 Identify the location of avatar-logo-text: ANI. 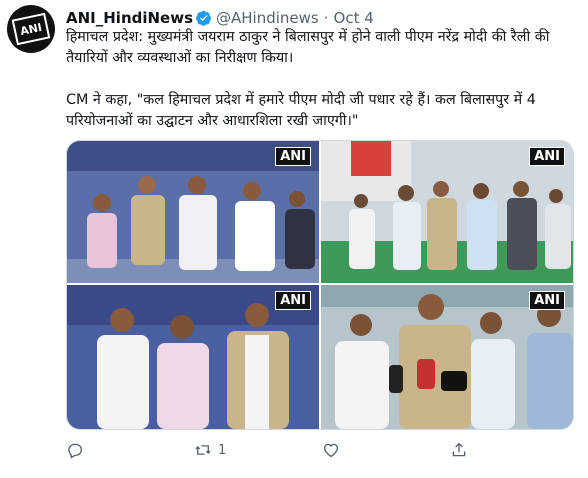
(31, 29).